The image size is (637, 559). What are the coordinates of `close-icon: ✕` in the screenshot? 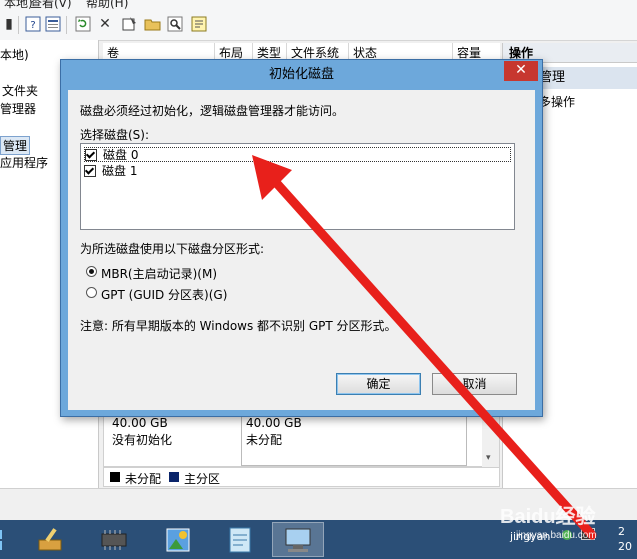 It's located at (521, 70).